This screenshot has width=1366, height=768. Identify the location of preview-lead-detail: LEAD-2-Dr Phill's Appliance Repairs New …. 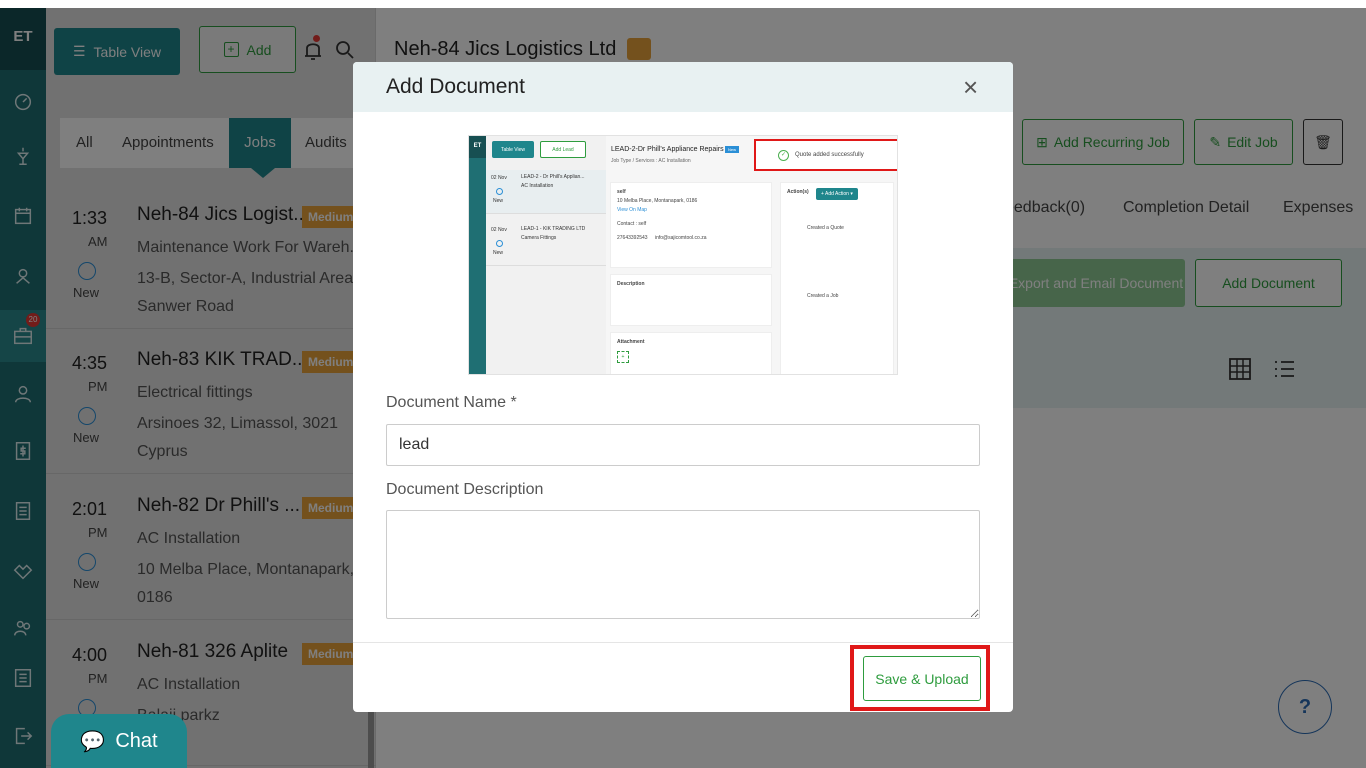
(751, 255).